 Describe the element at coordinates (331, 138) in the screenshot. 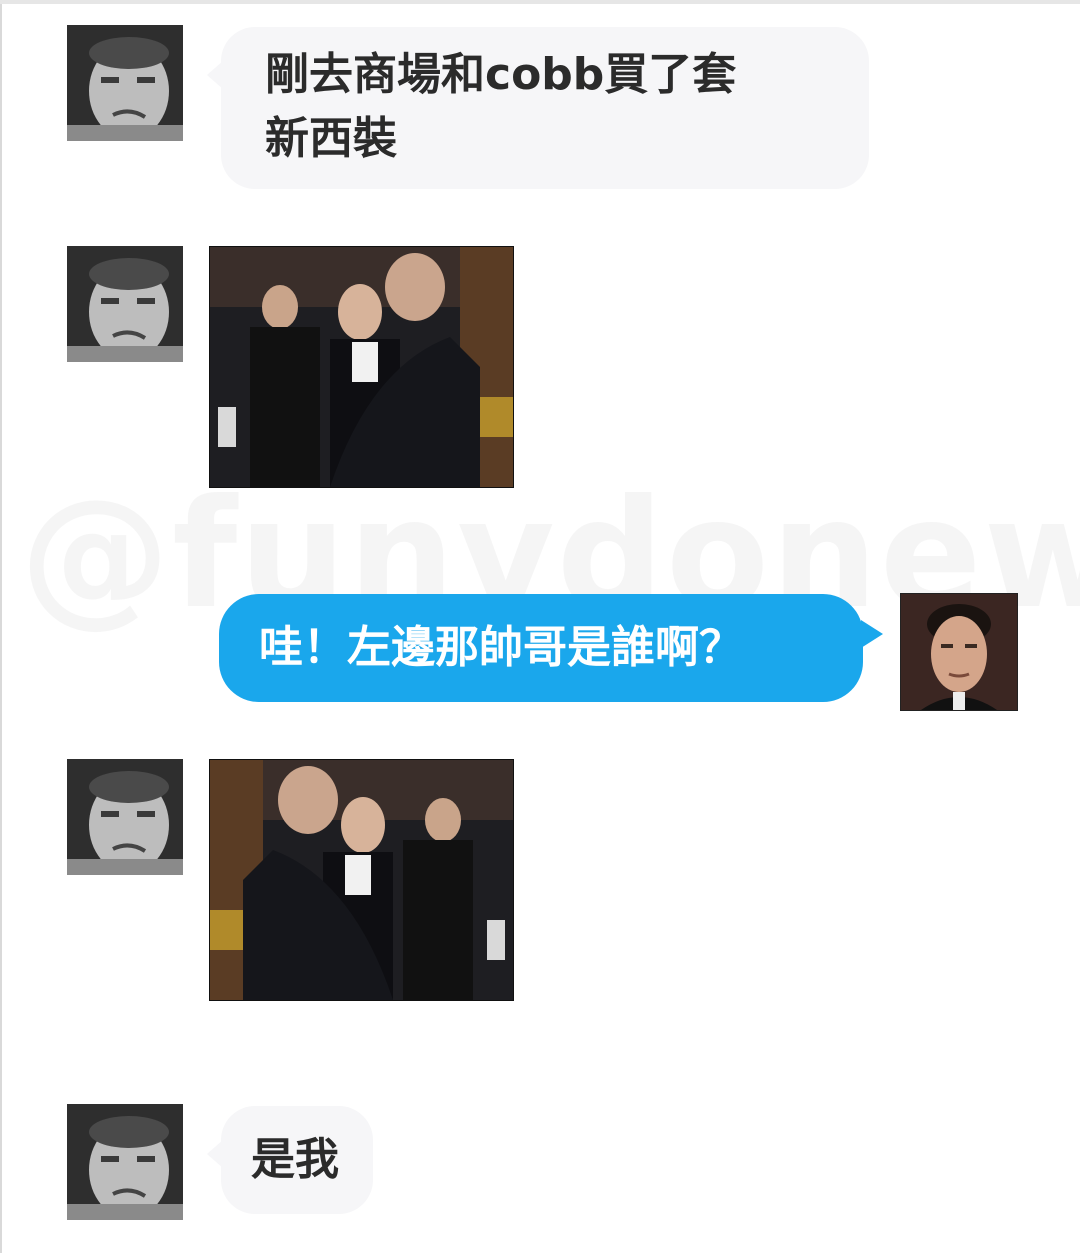

I see `message-text-line2: 新西裝` at that location.